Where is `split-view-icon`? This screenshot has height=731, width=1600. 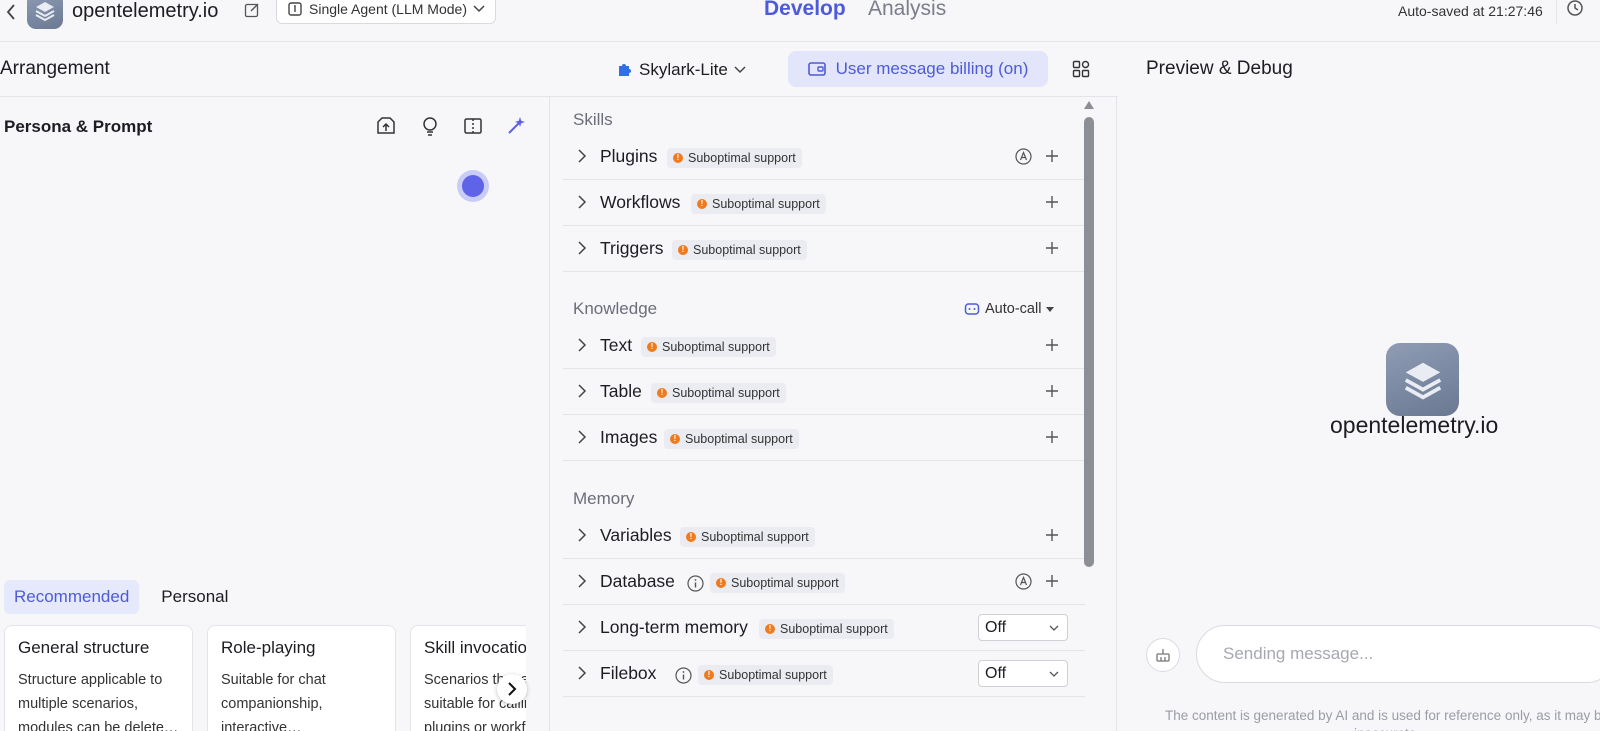
split-view-icon is located at coordinates (473, 126).